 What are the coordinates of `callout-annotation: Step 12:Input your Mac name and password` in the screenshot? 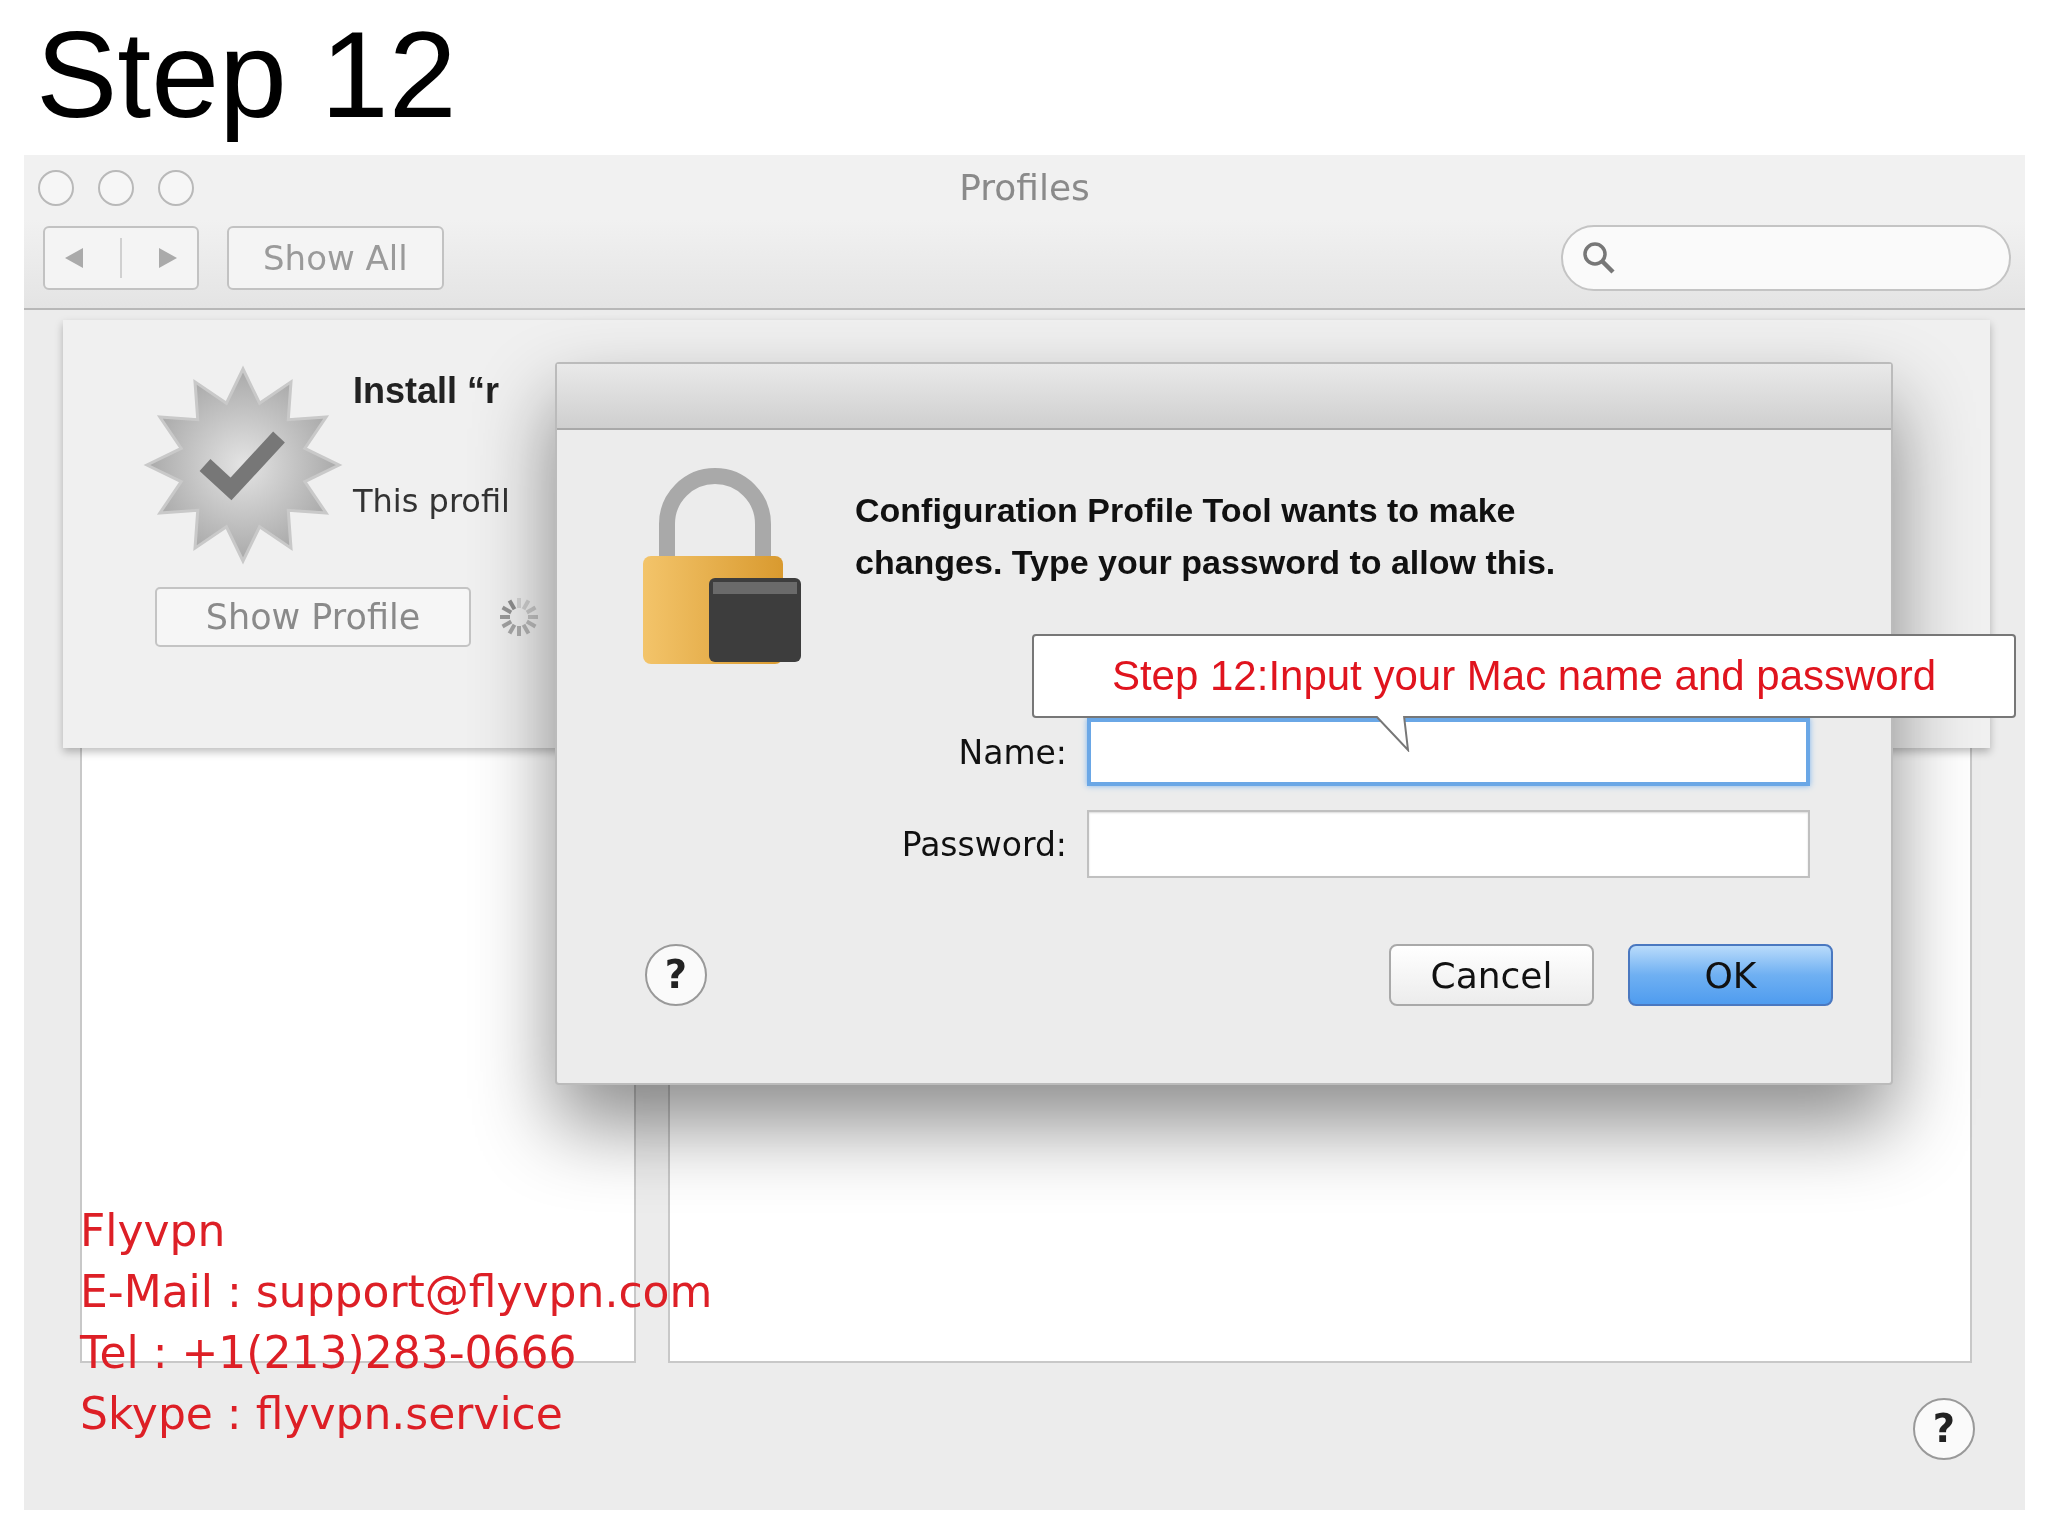 It's located at (1524, 676).